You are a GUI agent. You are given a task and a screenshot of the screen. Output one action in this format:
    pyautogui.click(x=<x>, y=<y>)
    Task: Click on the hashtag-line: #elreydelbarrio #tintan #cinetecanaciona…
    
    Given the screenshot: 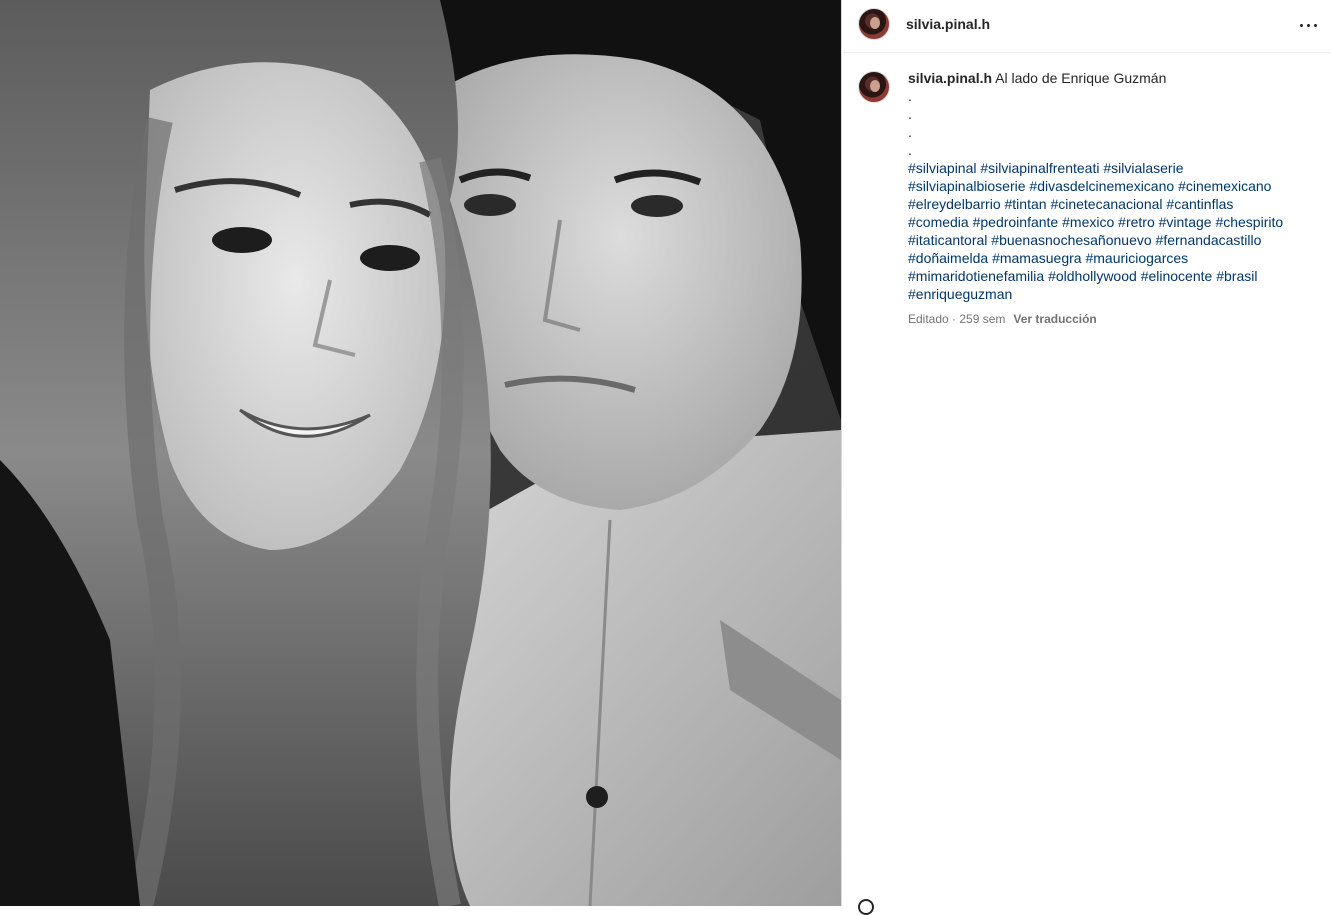 What is the action you would take?
    pyautogui.click(x=1115, y=204)
    